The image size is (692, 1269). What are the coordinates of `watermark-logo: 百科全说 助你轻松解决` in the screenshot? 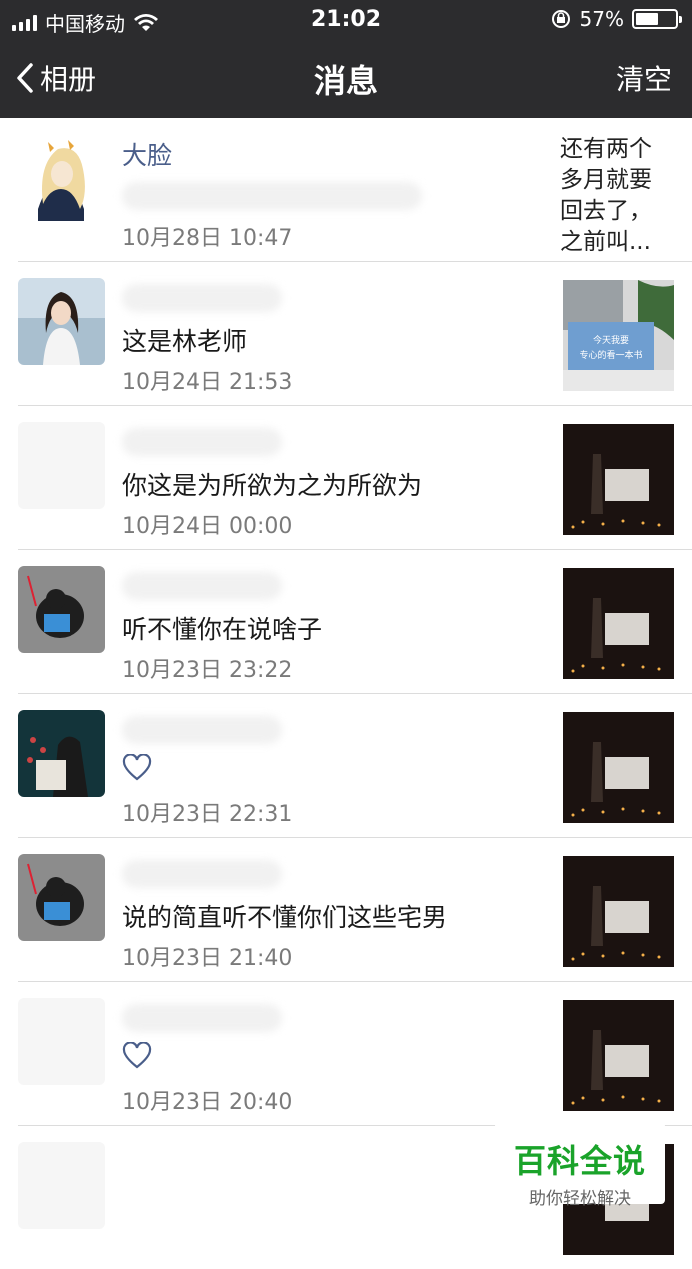 It's located at (580, 1165).